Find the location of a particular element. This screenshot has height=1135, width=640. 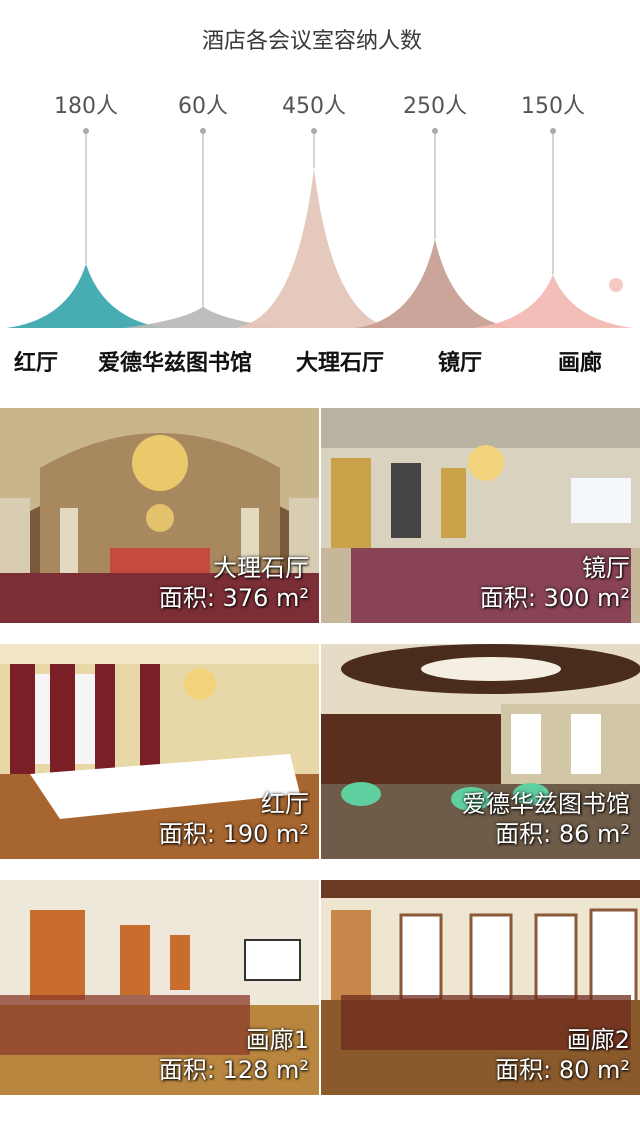

photo-red-hall: 红厅 面积: 190 m² is located at coordinates (159, 751).